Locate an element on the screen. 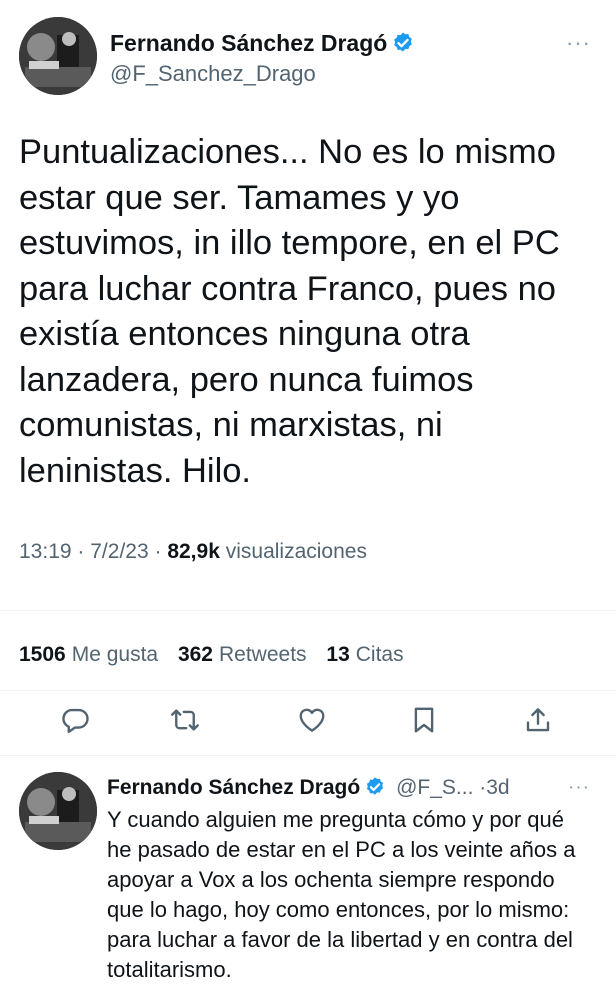  like-icon is located at coordinates (312, 720).